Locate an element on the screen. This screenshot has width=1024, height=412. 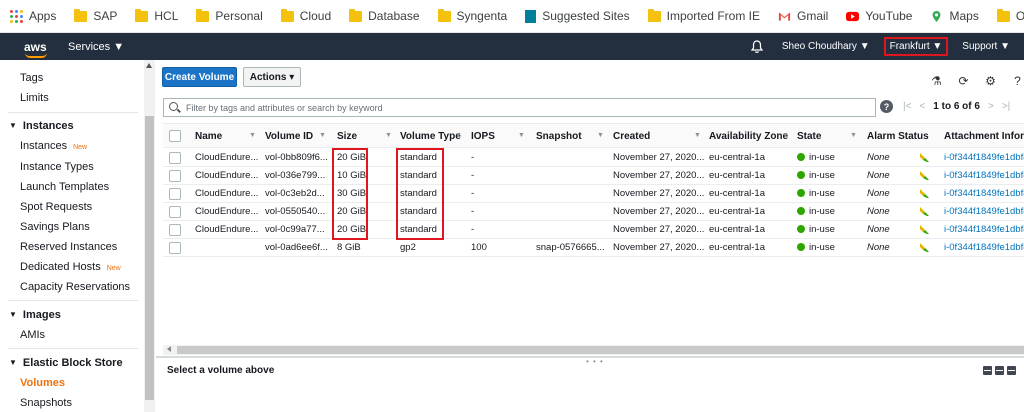
scroll-up-arrow-icon is located at coordinates (149, 65).